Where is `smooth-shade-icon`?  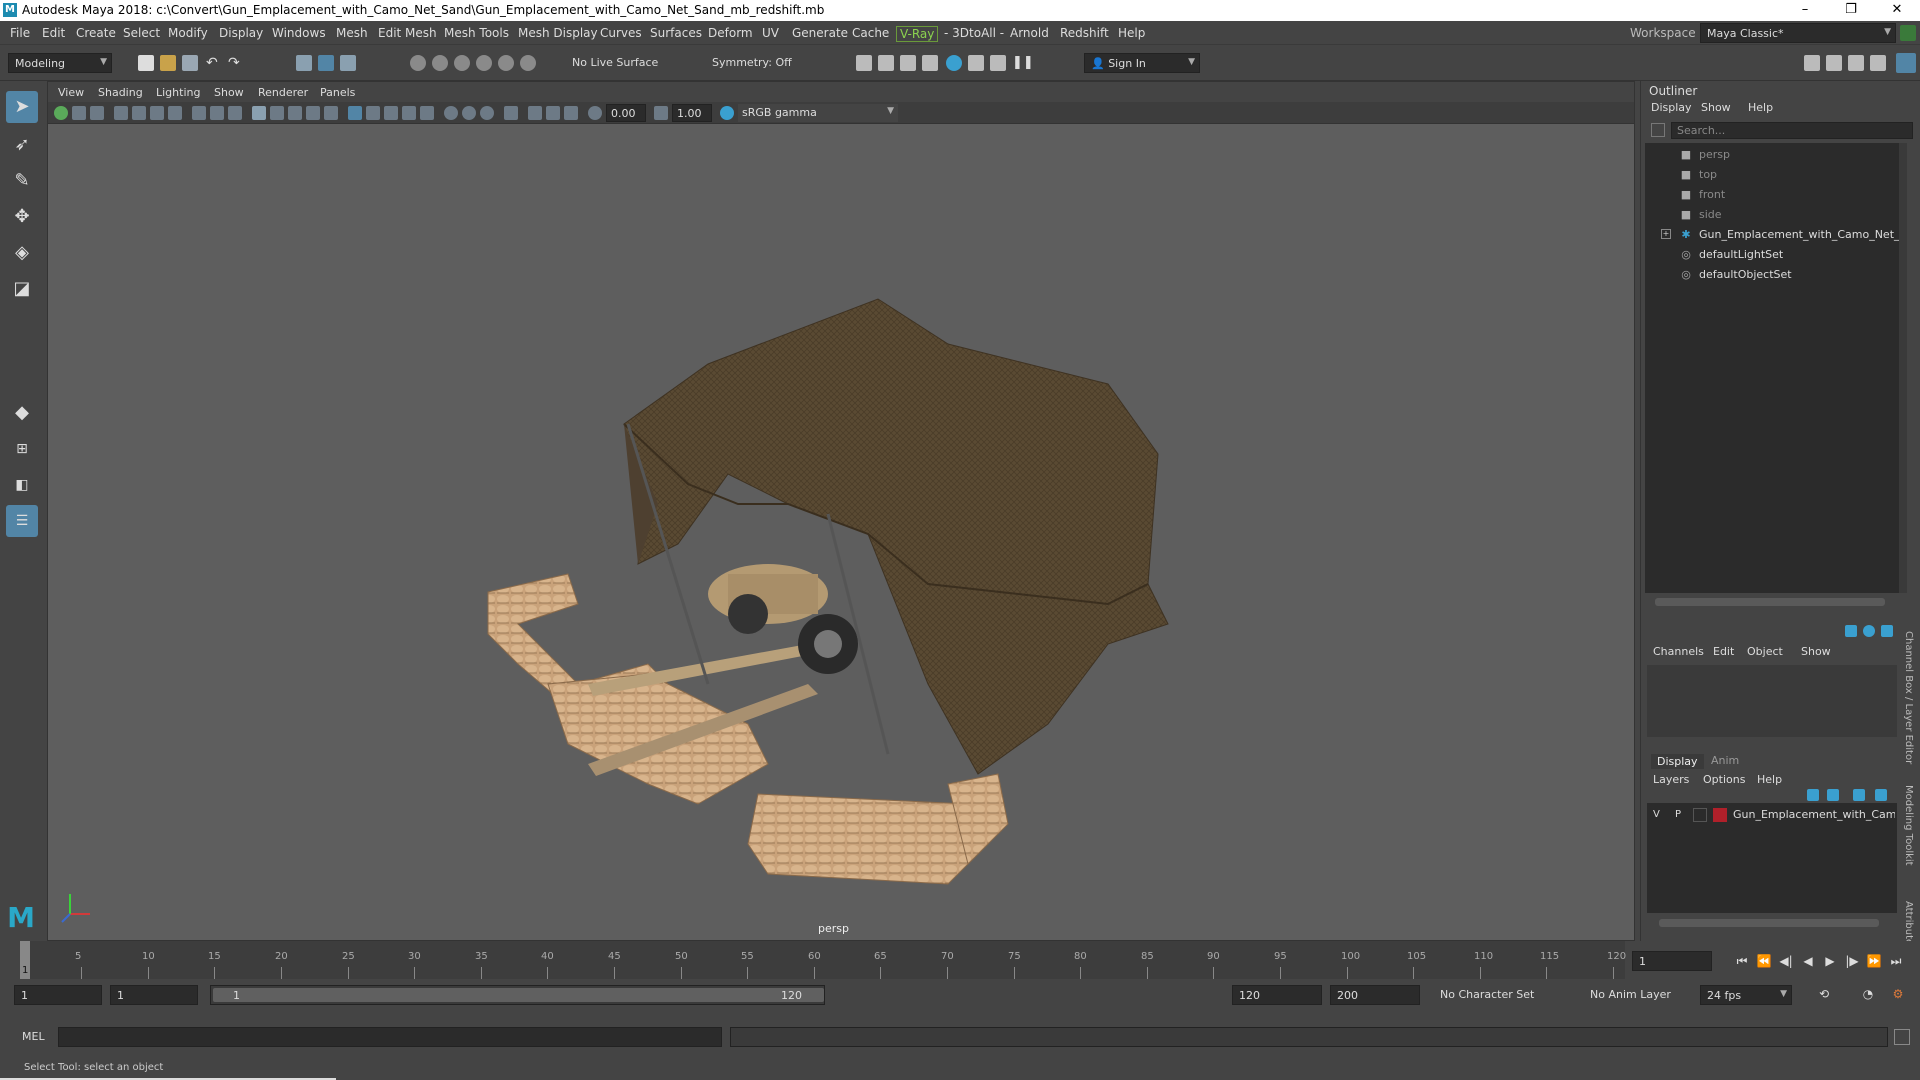 smooth-shade-icon is located at coordinates (331, 113).